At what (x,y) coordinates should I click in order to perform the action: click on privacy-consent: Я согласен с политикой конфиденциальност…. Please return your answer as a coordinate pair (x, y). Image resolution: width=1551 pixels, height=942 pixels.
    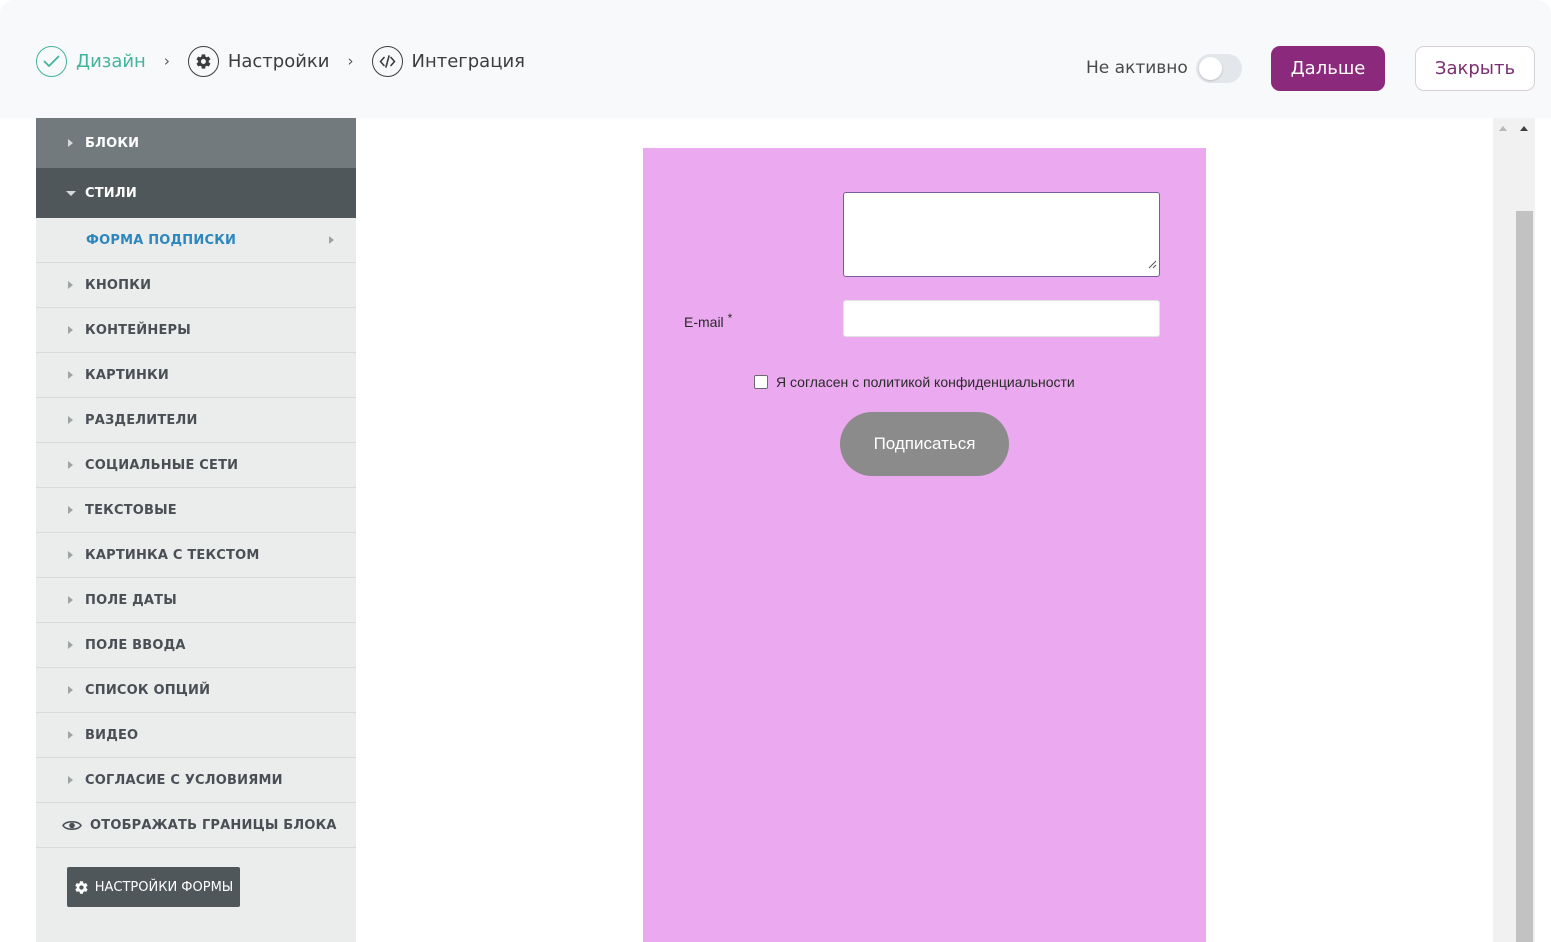
    Looking at the image, I should click on (914, 382).